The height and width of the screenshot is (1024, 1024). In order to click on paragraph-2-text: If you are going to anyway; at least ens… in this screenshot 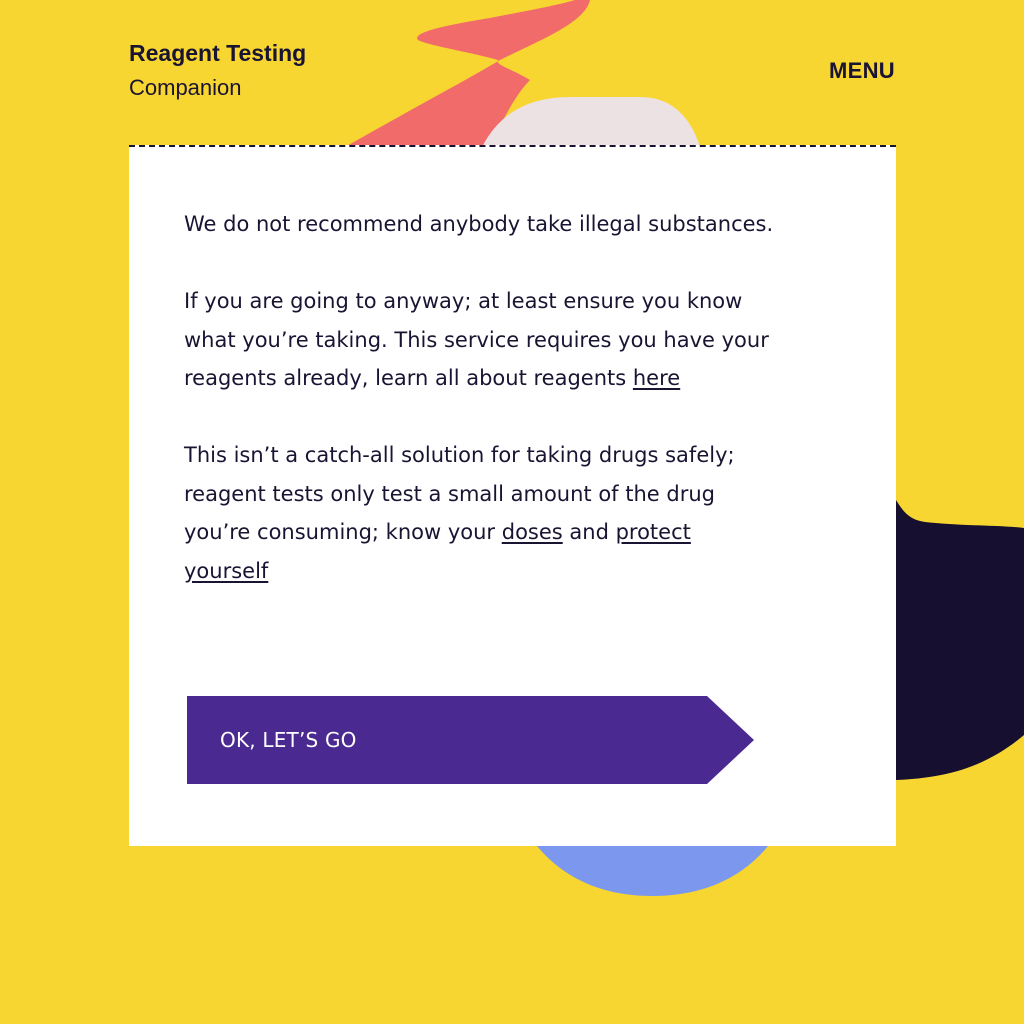, I will do `click(476, 339)`.